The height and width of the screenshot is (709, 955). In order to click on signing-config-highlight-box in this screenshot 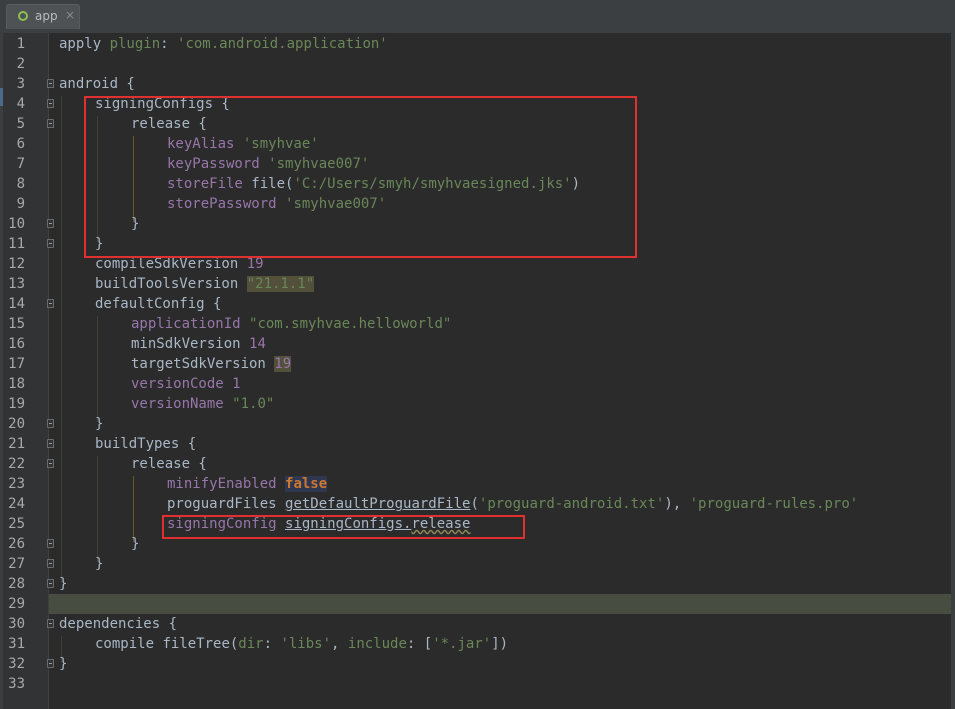, I will do `click(343, 527)`.